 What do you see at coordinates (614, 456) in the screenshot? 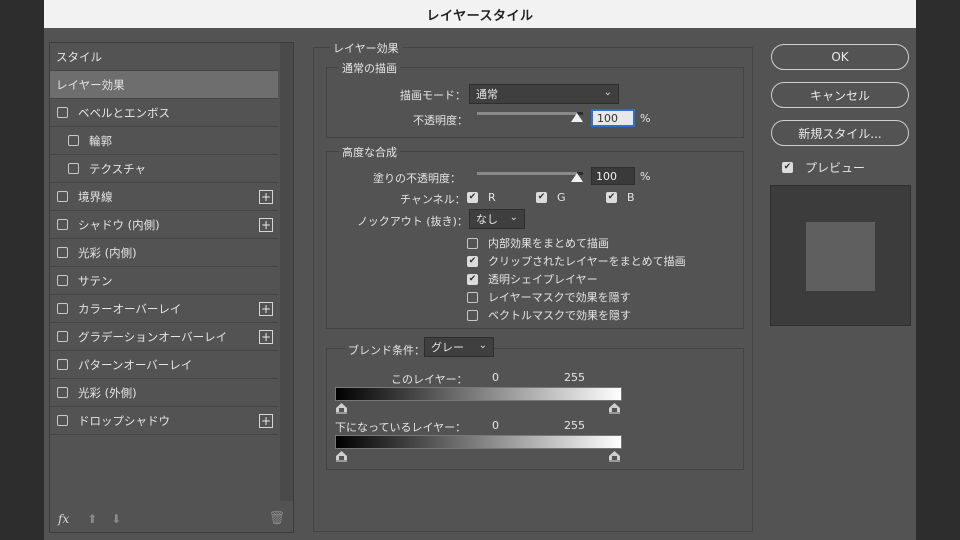
I see `underlying-layer-white-slider` at bounding box center [614, 456].